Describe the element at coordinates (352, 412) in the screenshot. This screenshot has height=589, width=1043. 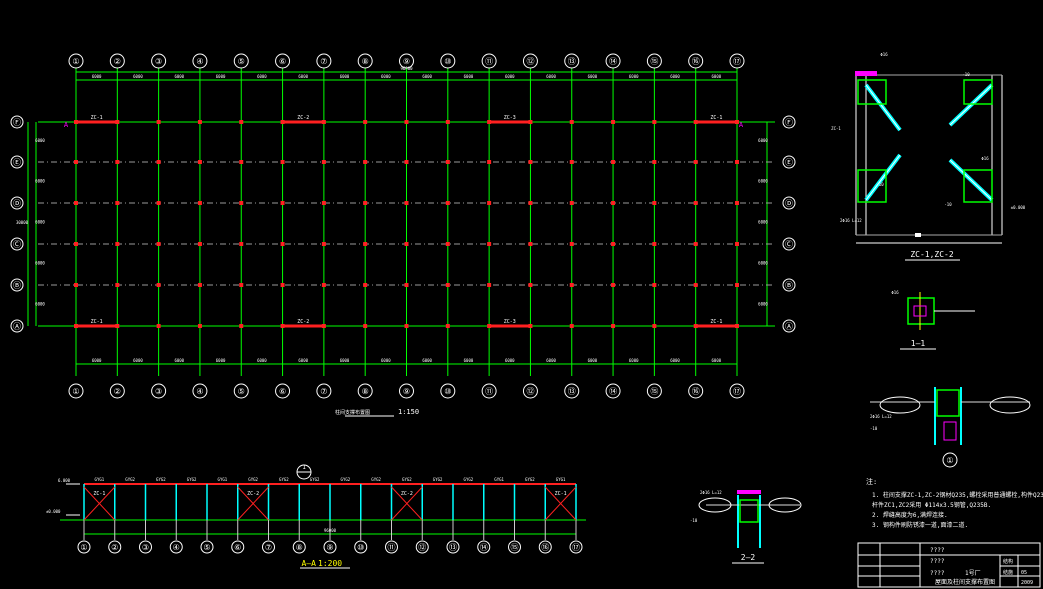
I see `plan-title: 柱间支撑布置图` at that location.